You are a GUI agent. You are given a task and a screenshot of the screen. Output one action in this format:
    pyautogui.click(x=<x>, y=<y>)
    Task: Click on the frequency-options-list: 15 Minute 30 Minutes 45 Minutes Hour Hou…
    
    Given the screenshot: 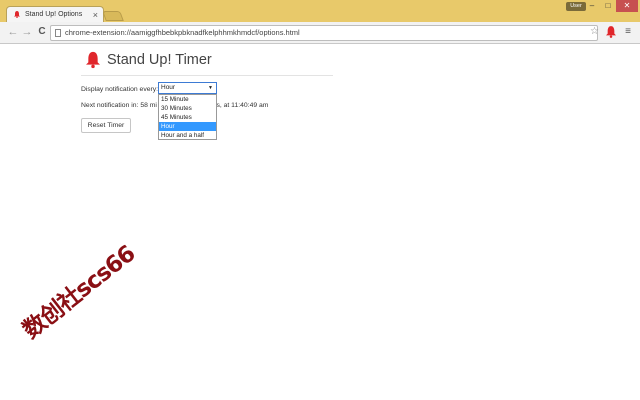 What is the action you would take?
    pyautogui.click(x=187, y=117)
    